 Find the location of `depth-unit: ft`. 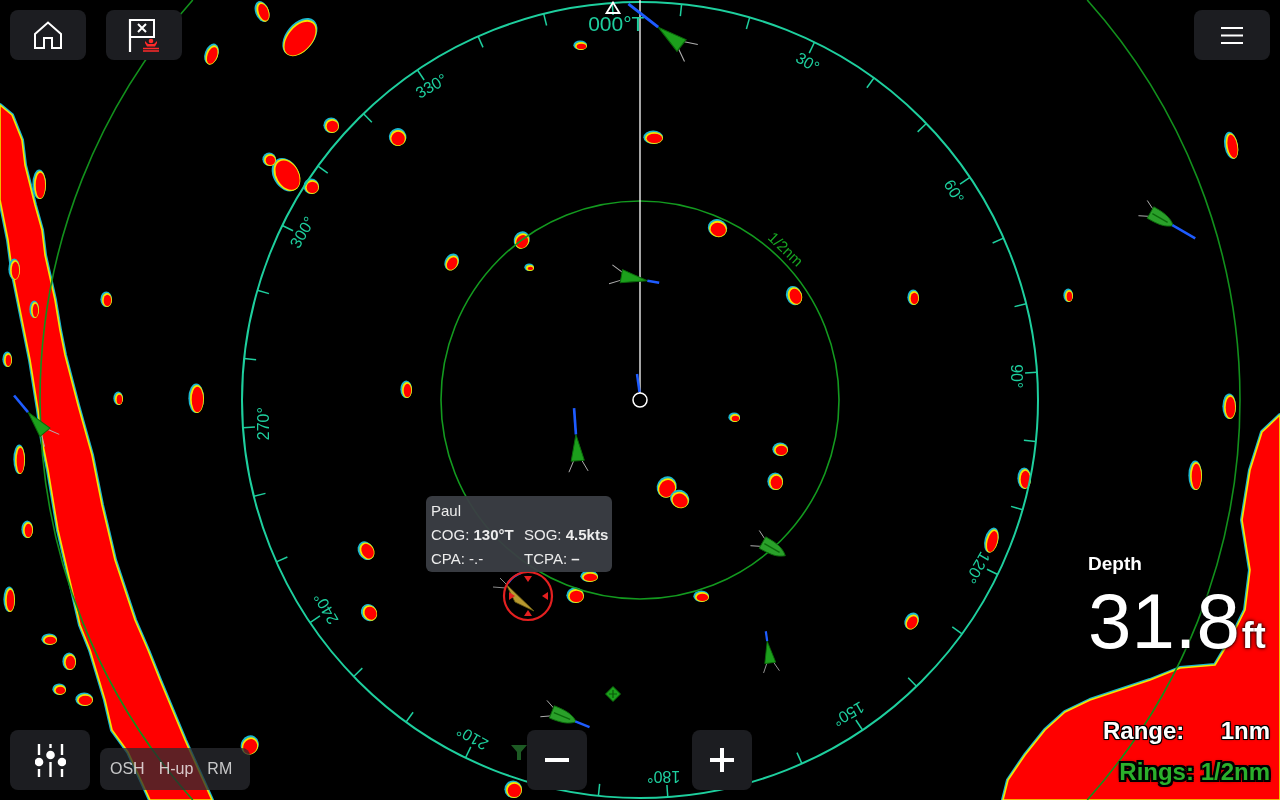

depth-unit: ft is located at coordinates (1253, 636).